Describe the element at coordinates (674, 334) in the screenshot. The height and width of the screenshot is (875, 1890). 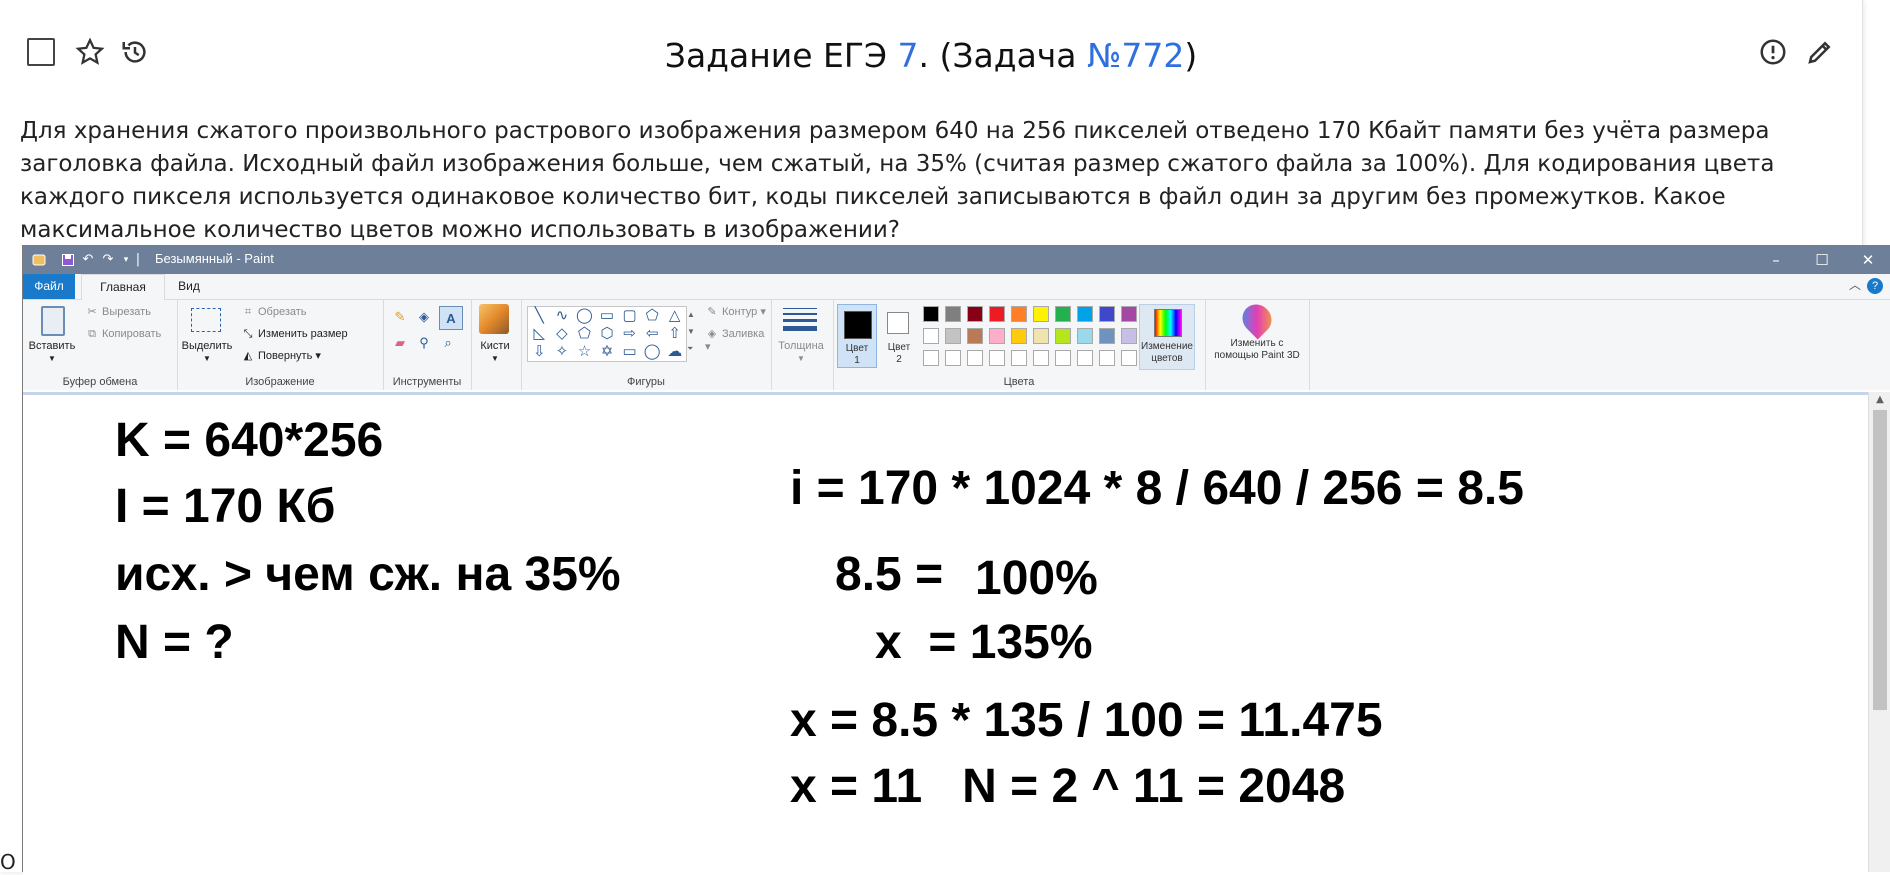
I see `up-arrow-shape-icon: ⇧` at that location.